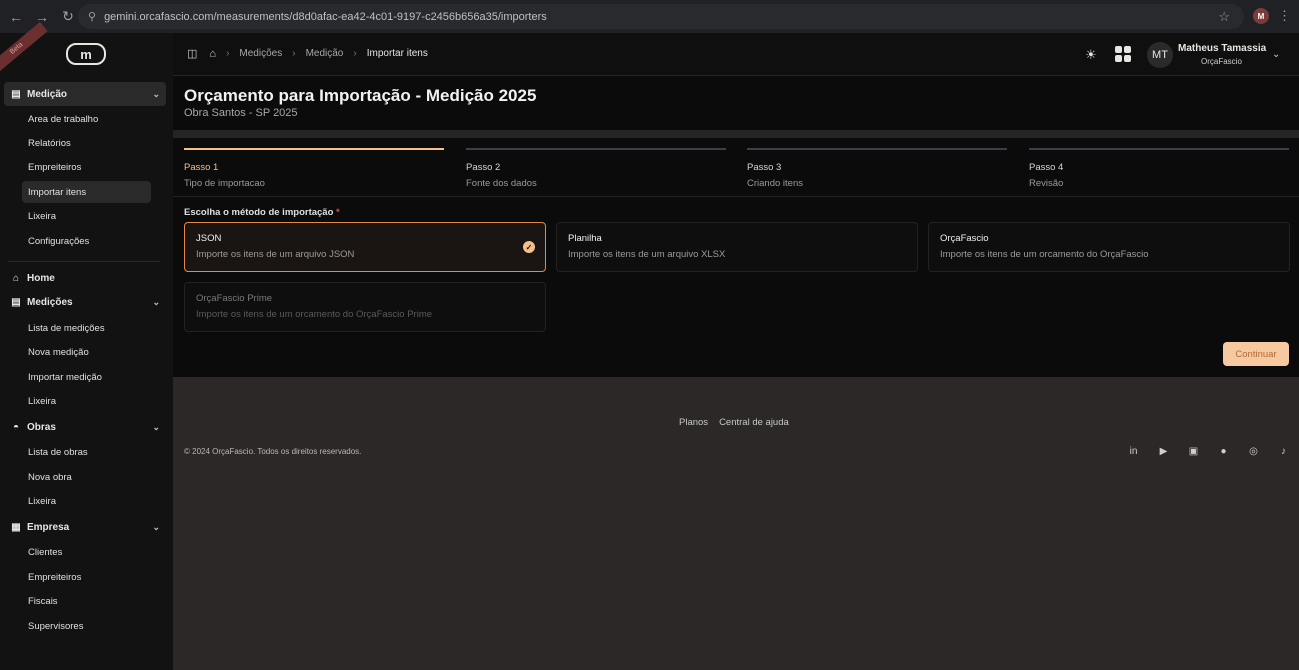 Image resolution: width=1299 pixels, height=670 pixels. Describe the element at coordinates (68, 17) in the screenshot. I see `reload-icon: ↻` at that location.